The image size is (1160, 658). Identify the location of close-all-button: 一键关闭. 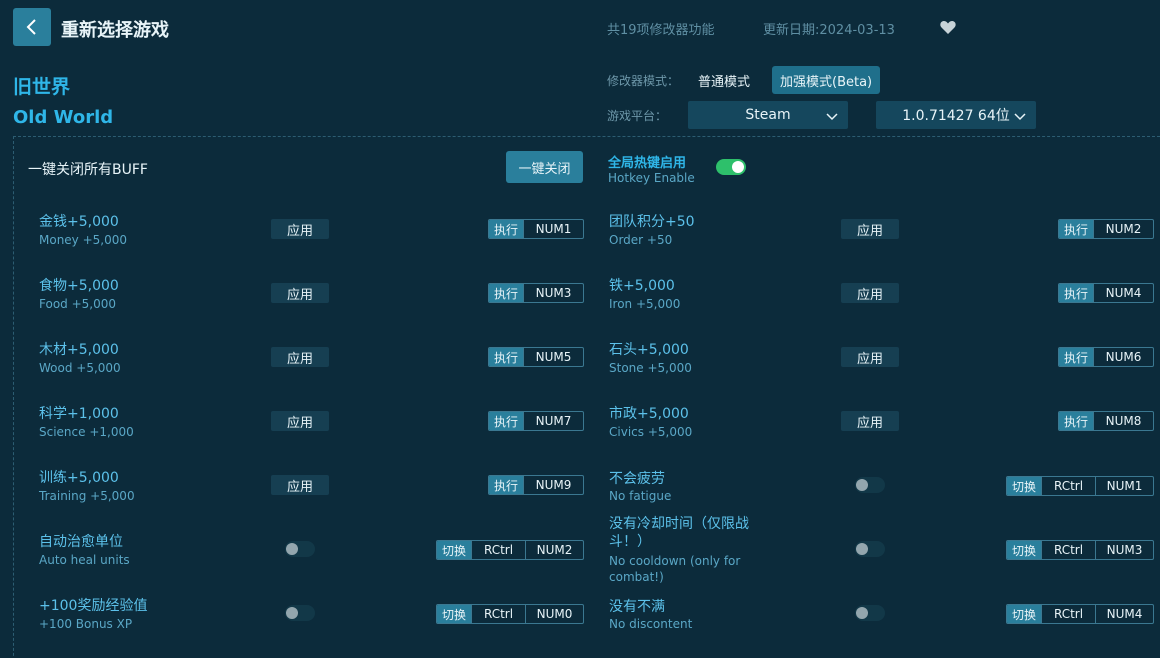
(544, 167).